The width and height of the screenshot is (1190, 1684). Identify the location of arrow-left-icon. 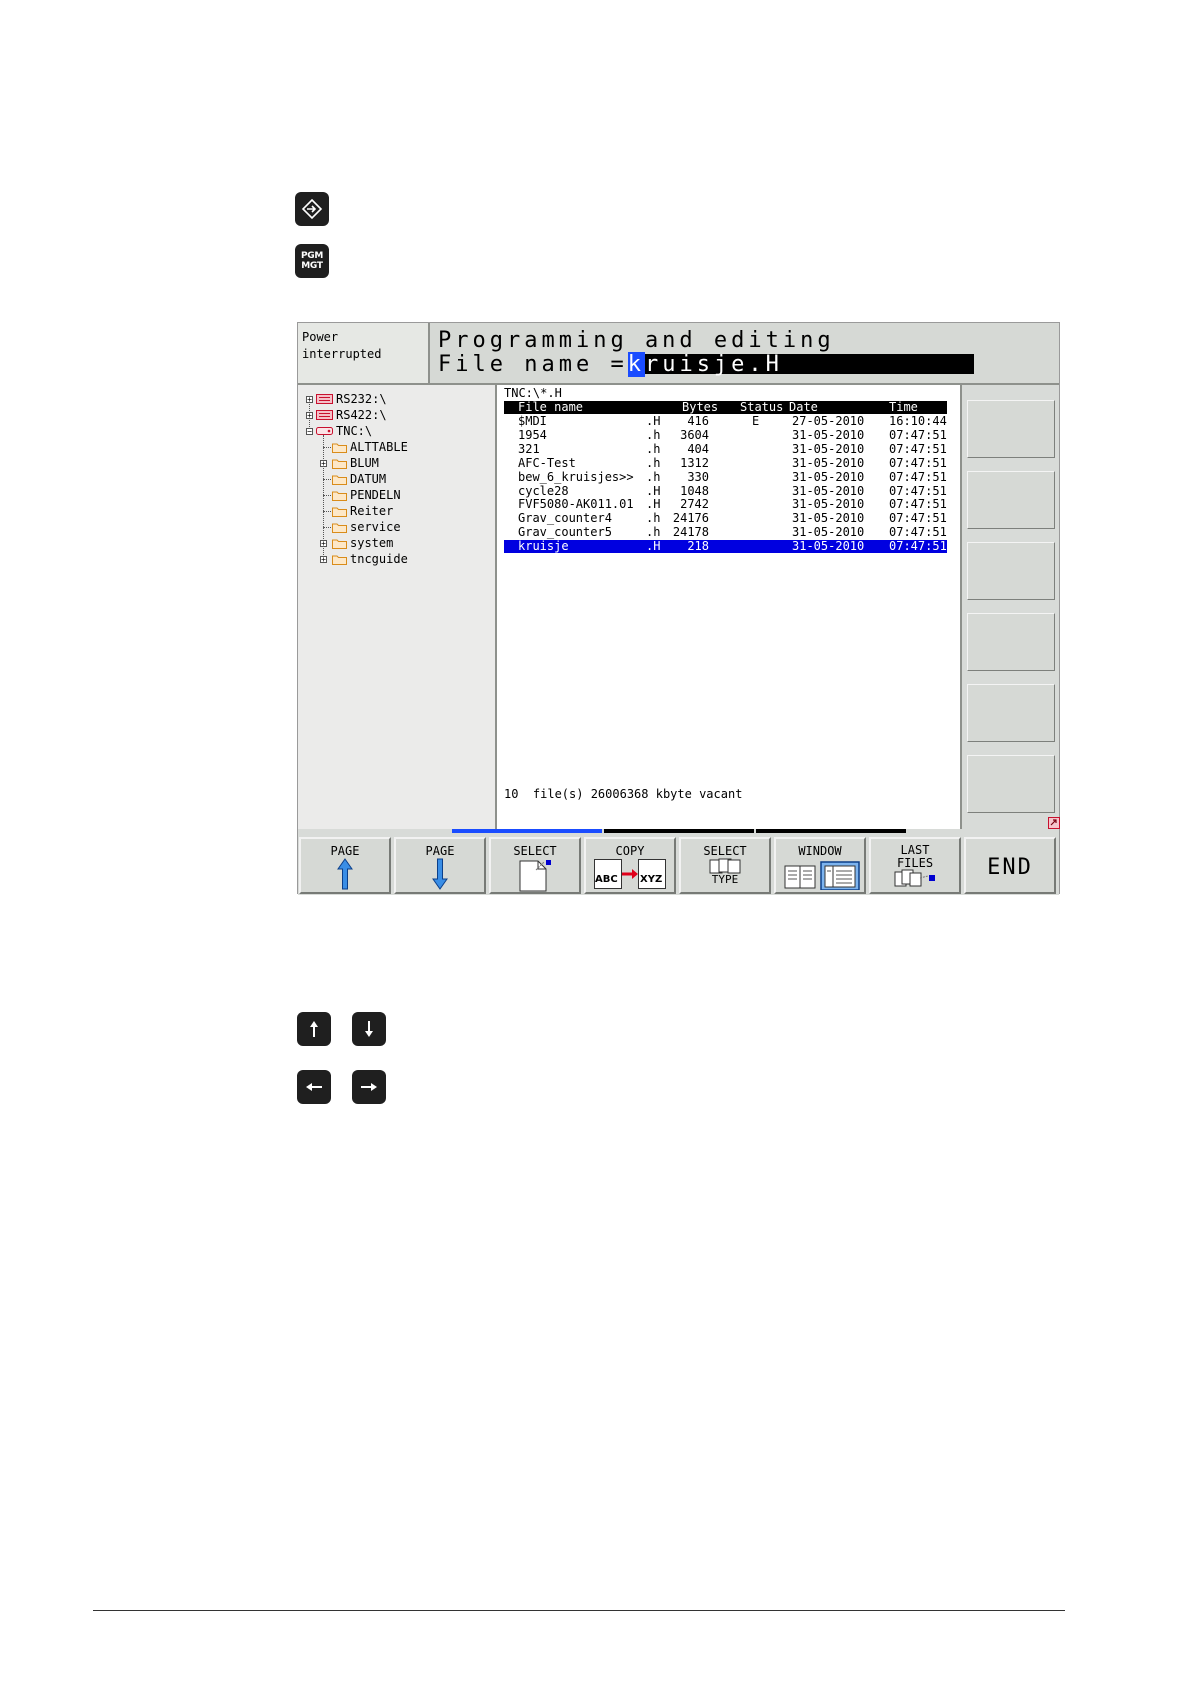
(314, 1087).